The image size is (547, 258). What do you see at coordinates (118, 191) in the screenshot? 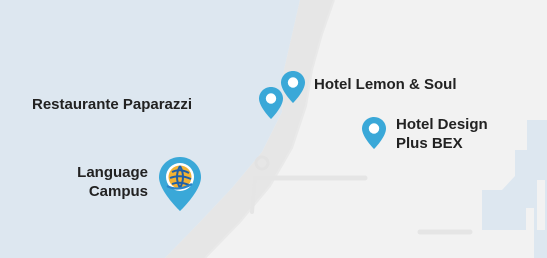
I see `marker-label-line: Campus` at bounding box center [118, 191].